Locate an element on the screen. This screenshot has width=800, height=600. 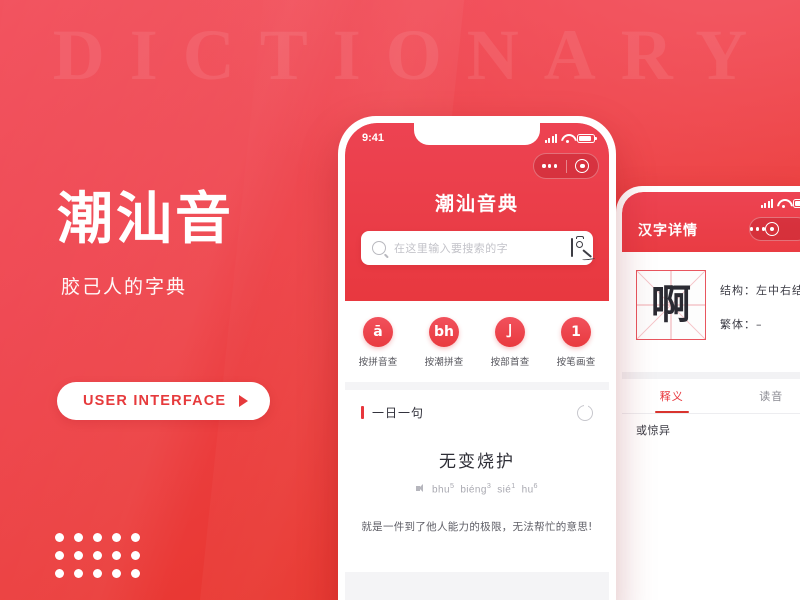
meta-traditional-value: – is located at coordinates (759, 324).